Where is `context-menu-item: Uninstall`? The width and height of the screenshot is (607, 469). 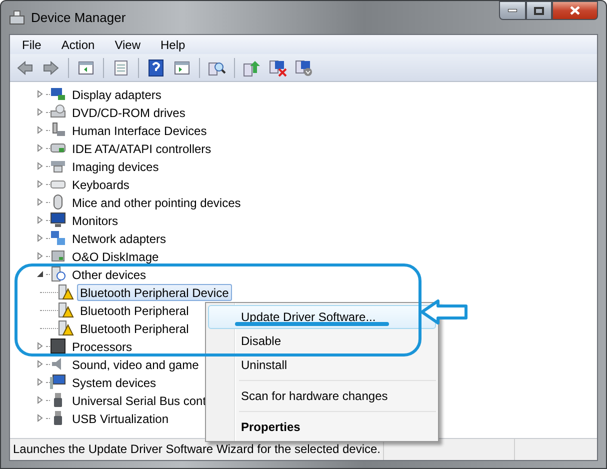
context-menu-item: Uninstall is located at coordinates (322, 365).